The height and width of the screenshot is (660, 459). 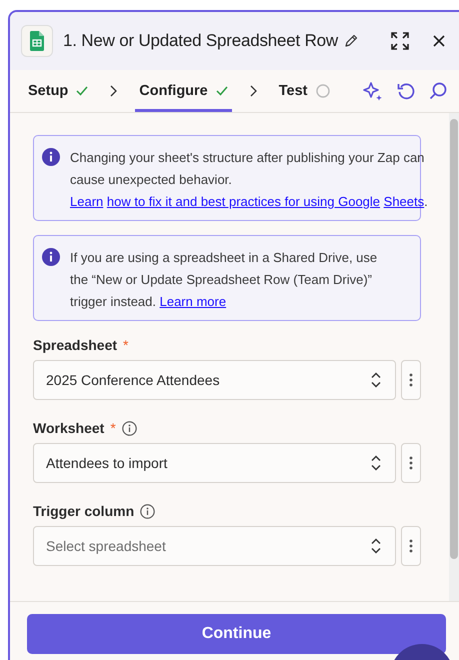 What do you see at coordinates (214, 380) in the screenshot?
I see `dropdown-field: 2025 Conference Attendees` at bounding box center [214, 380].